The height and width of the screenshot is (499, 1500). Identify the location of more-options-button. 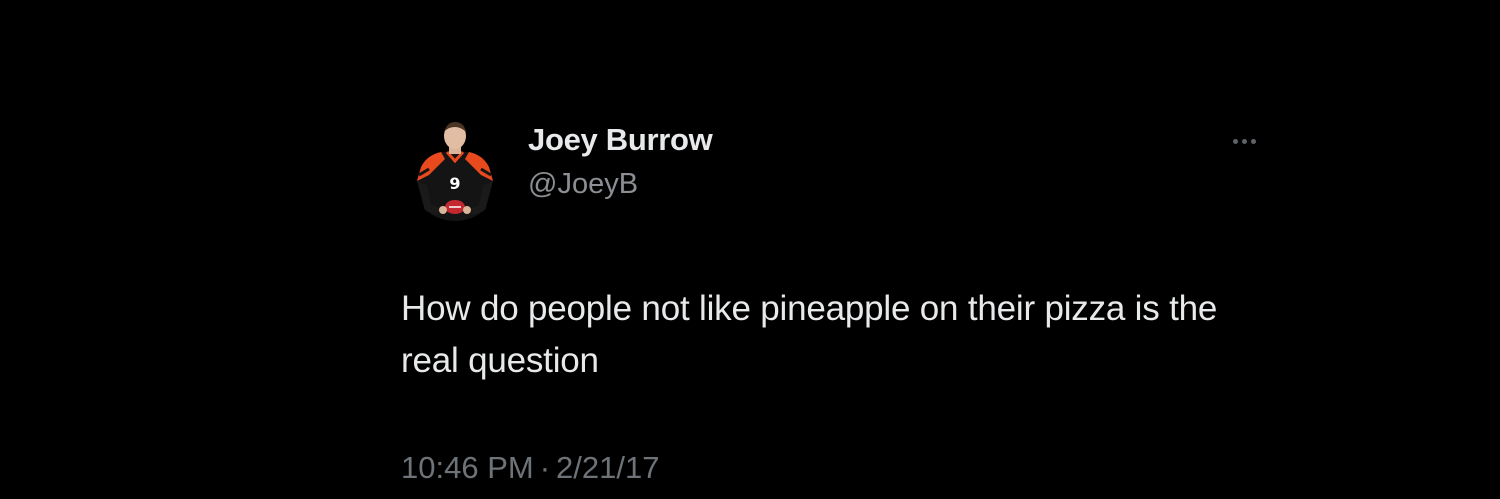
(1244, 141).